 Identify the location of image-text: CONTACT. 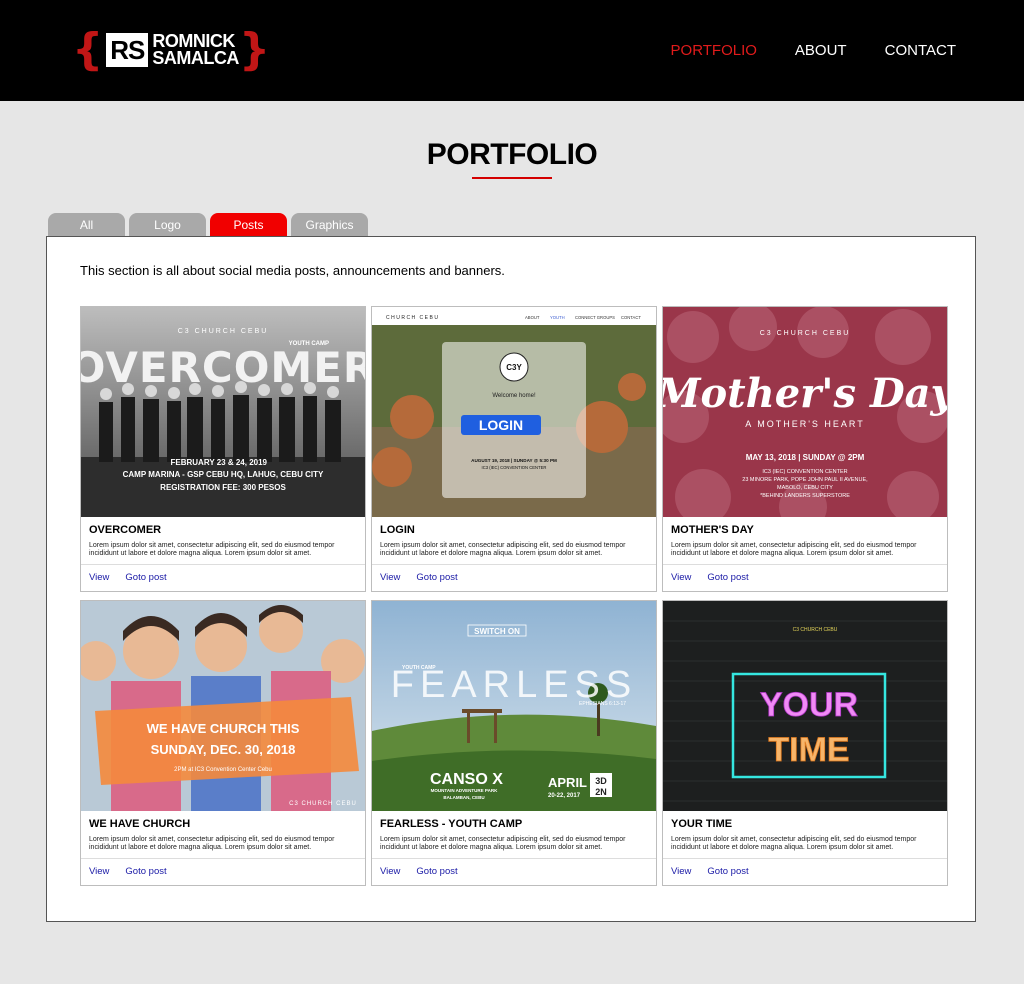
(631, 317).